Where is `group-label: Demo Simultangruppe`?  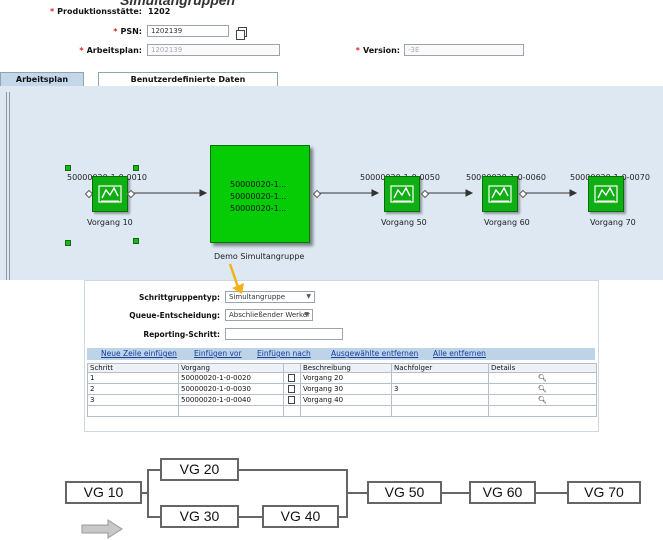 group-label: Demo Simultangruppe is located at coordinates (259, 256).